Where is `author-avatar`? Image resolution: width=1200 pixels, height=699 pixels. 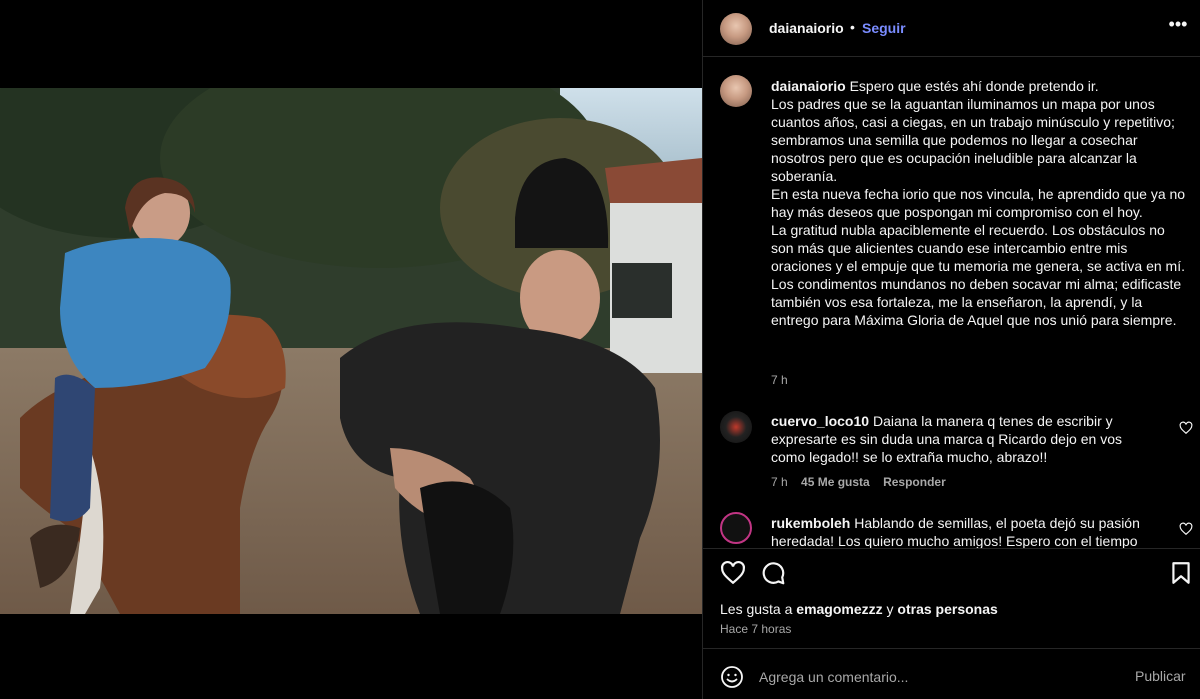 author-avatar is located at coordinates (736, 29).